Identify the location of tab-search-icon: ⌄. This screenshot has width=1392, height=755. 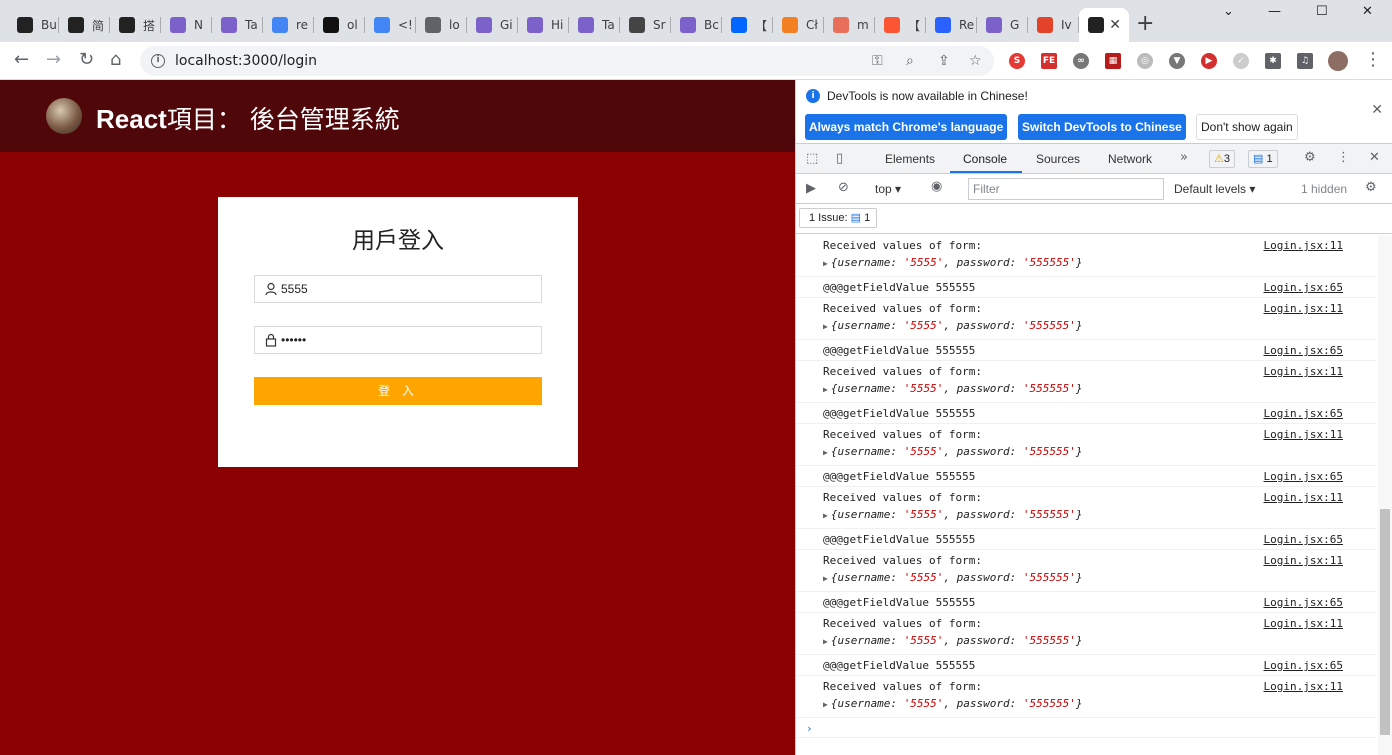
(1228, 11).